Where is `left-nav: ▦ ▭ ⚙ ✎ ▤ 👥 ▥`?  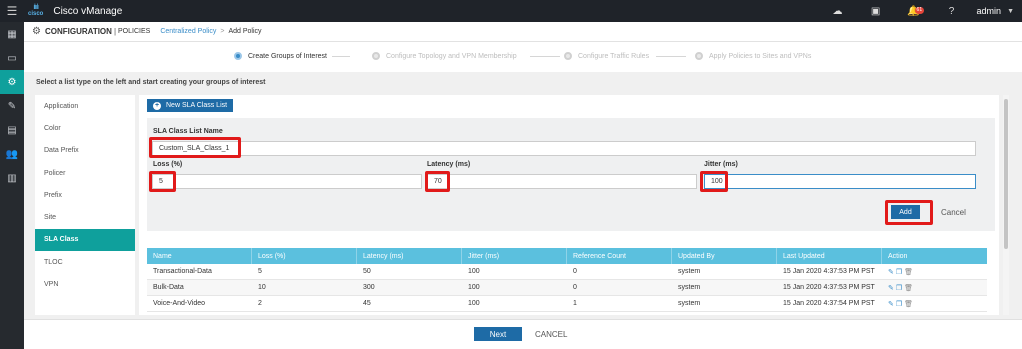
left-nav: ▦ ▭ ⚙ ✎ ▤ 👥 ▥ is located at coordinates (12, 185).